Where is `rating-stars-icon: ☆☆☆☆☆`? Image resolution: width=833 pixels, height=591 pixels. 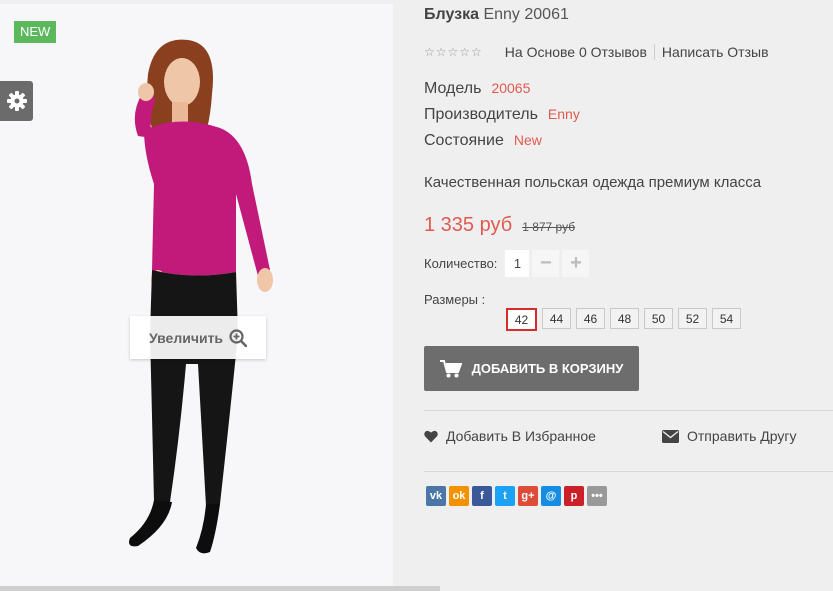 rating-stars-icon: ☆☆☆☆☆ is located at coordinates (453, 52).